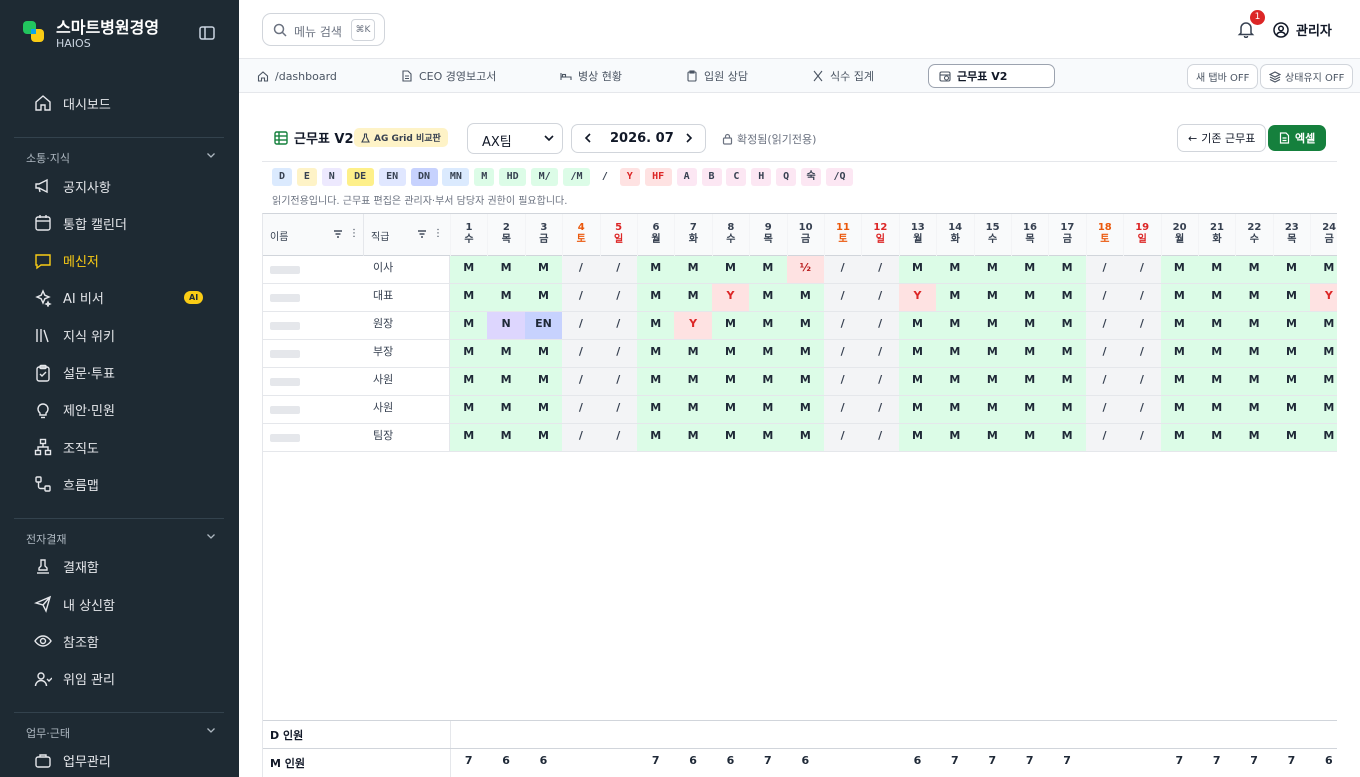 The width and height of the screenshot is (1360, 777). What do you see at coordinates (1066, 235) in the screenshot?
I see `day-column-header: 17 금` at bounding box center [1066, 235].